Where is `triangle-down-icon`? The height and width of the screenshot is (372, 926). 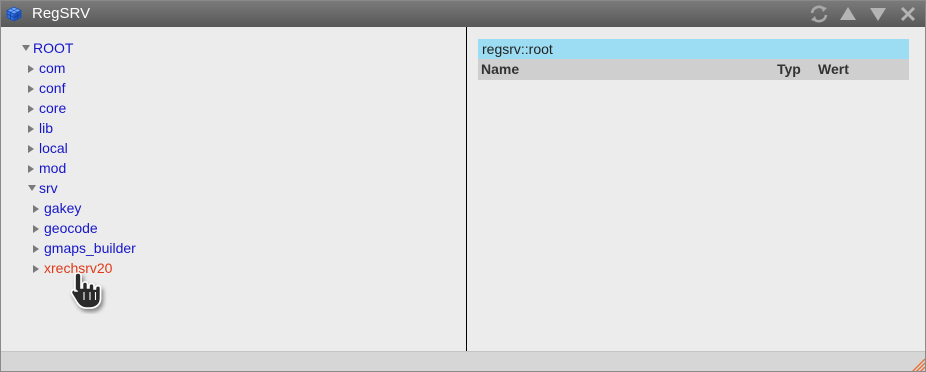
triangle-down-icon is located at coordinates (878, 14).